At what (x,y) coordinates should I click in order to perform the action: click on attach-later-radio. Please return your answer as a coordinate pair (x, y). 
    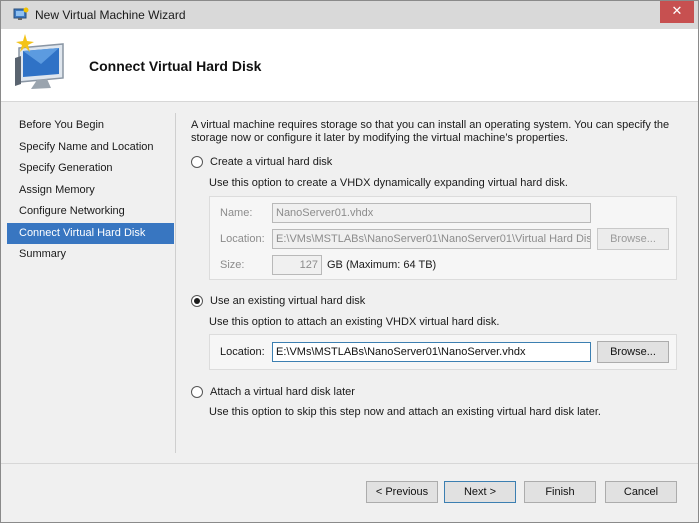
    Looking at the image, I should click on (197, 392).